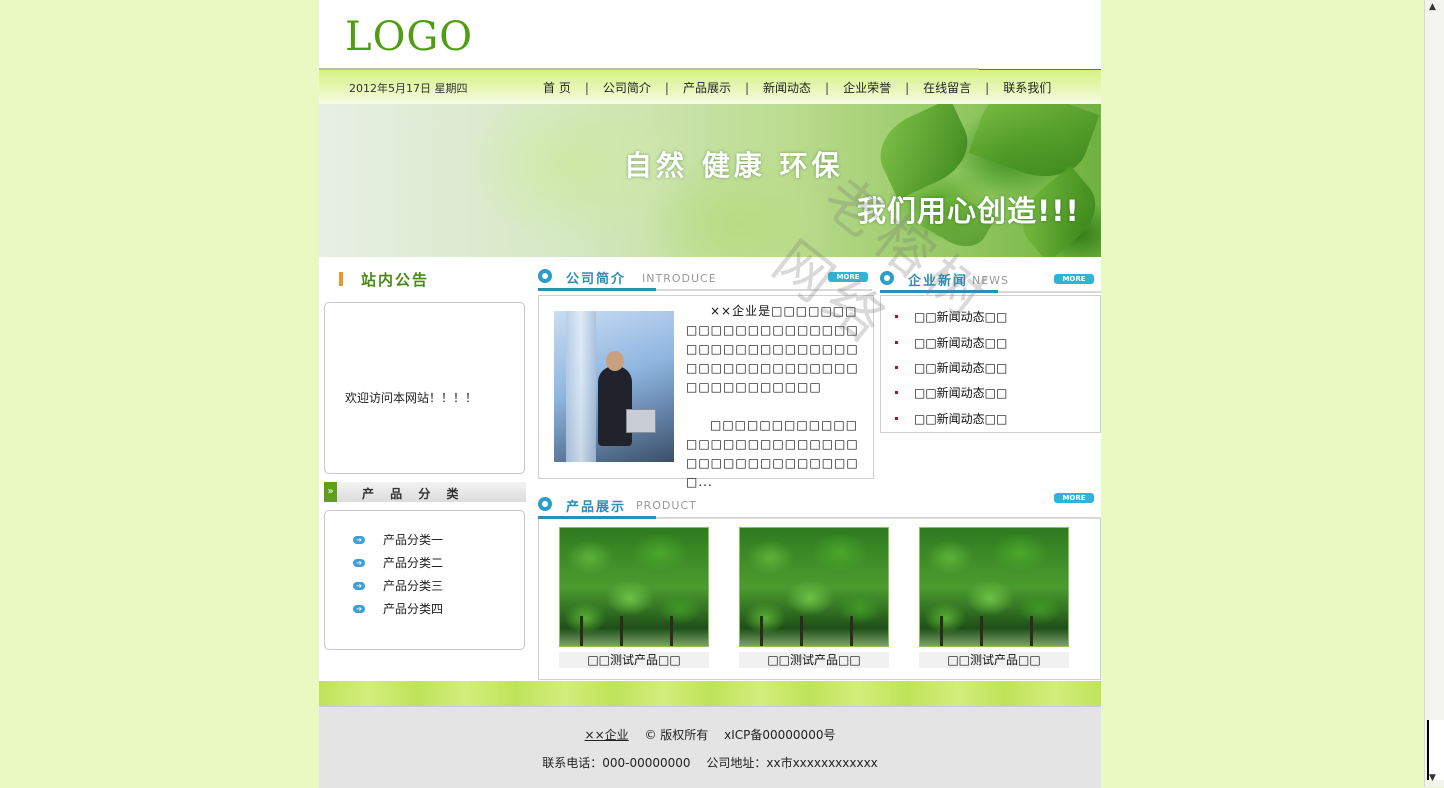  What do you see at coordinates (557, 87) in the screenshot?
I see `nav-item-label: 首 页` at bounding box center [557, 87].